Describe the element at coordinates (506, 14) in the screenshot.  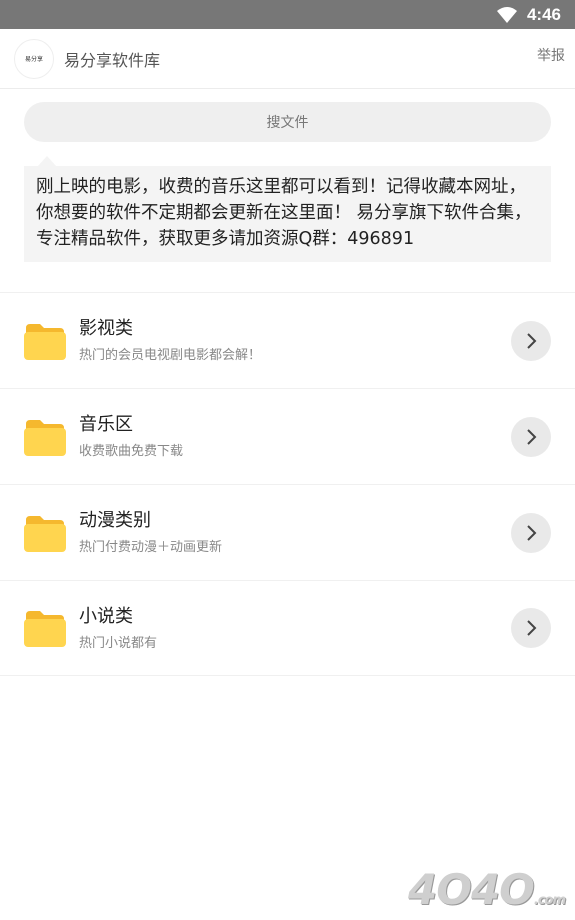
I see `wifi-icon` at that location.